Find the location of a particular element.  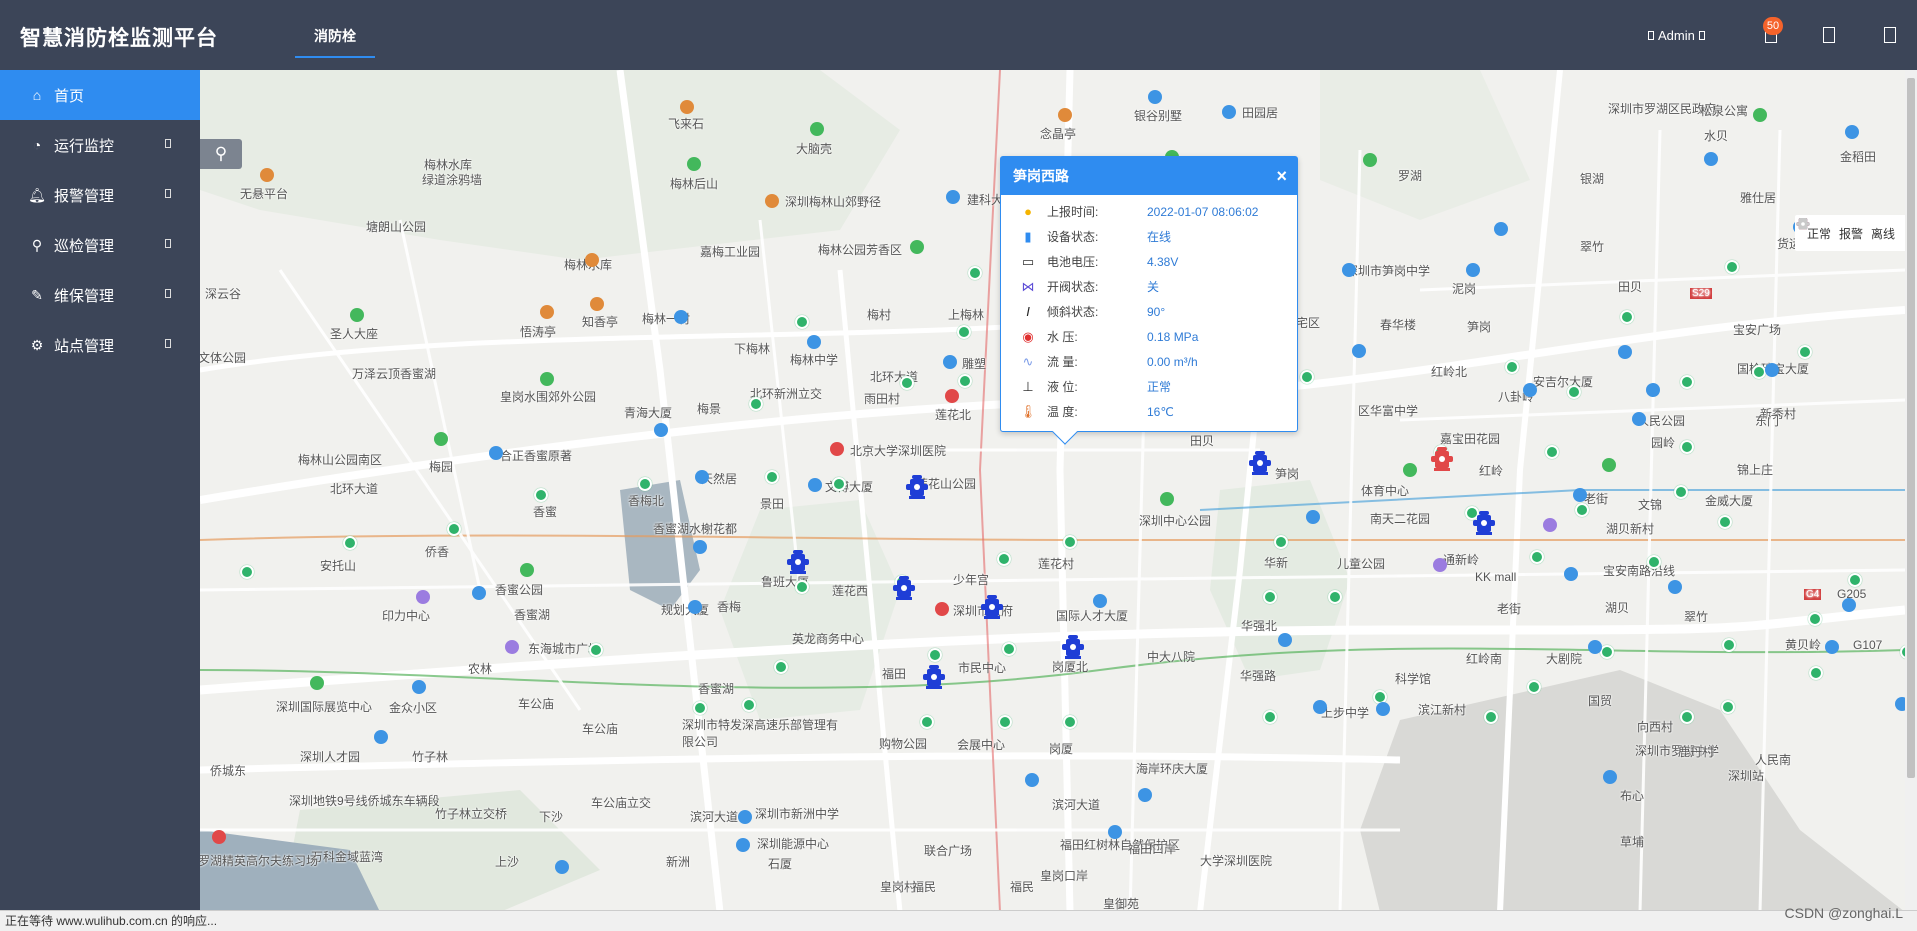

sidebar-item-inspection: ⚲ 巡检管理 is located at coordinates (100, 245).